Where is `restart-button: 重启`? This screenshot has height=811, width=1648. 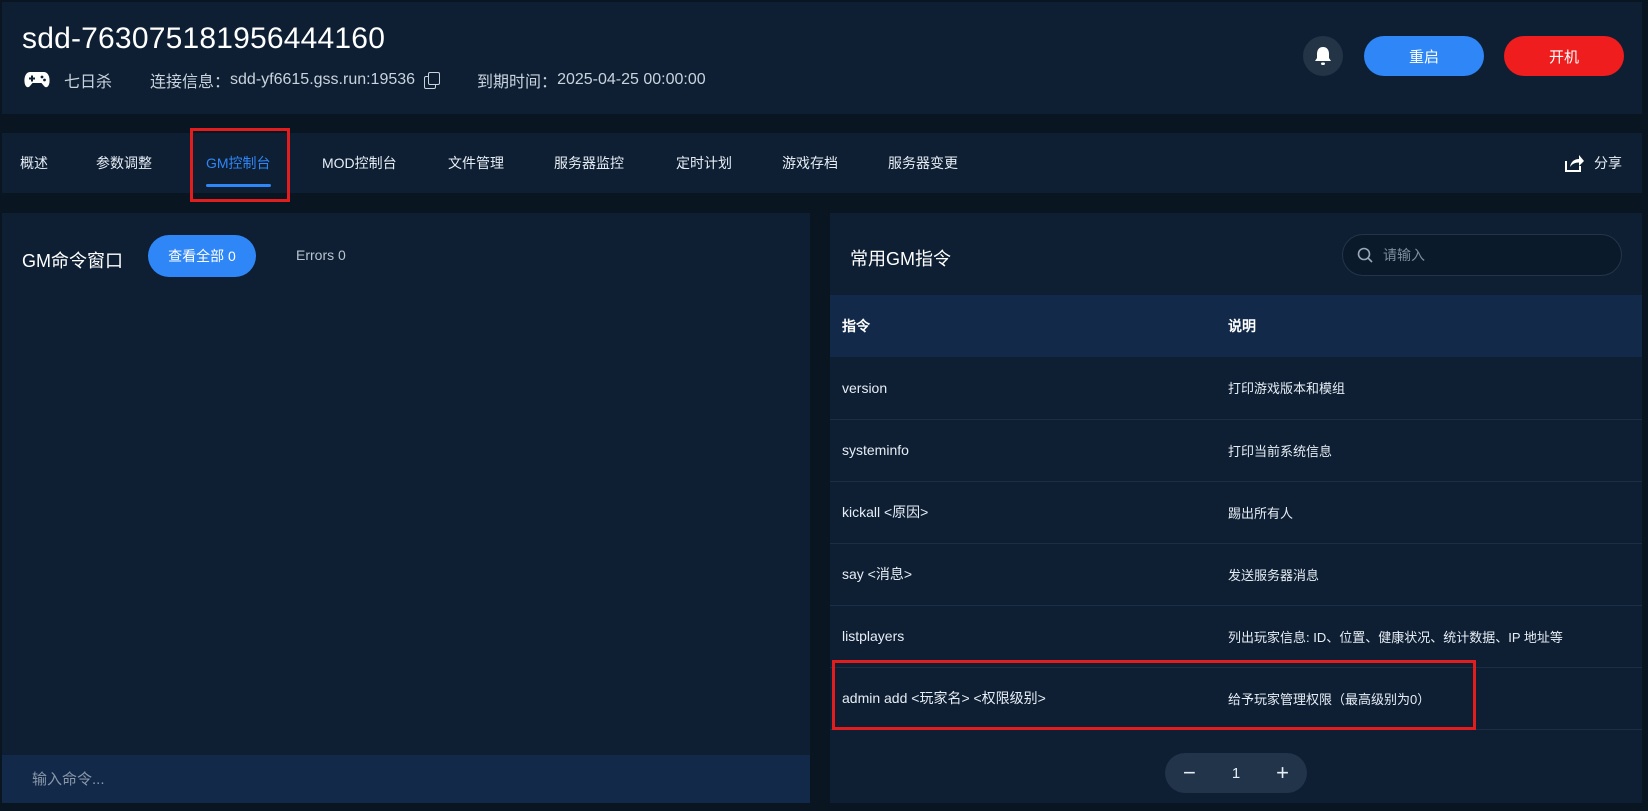 restart-button: 重启 is located at coordinates (1424, 56).